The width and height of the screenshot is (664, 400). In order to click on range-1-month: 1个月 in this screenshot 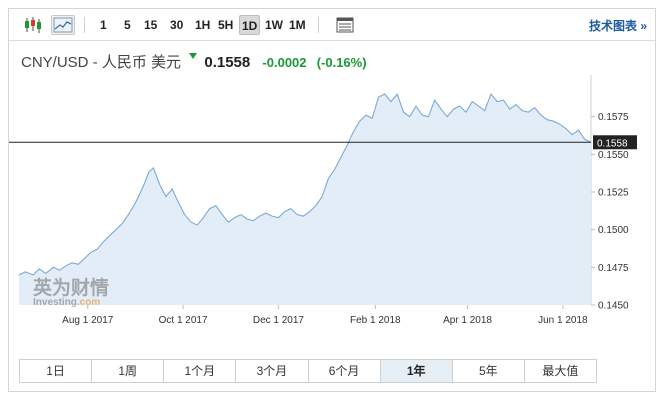, I will do `click(200, 371)`.